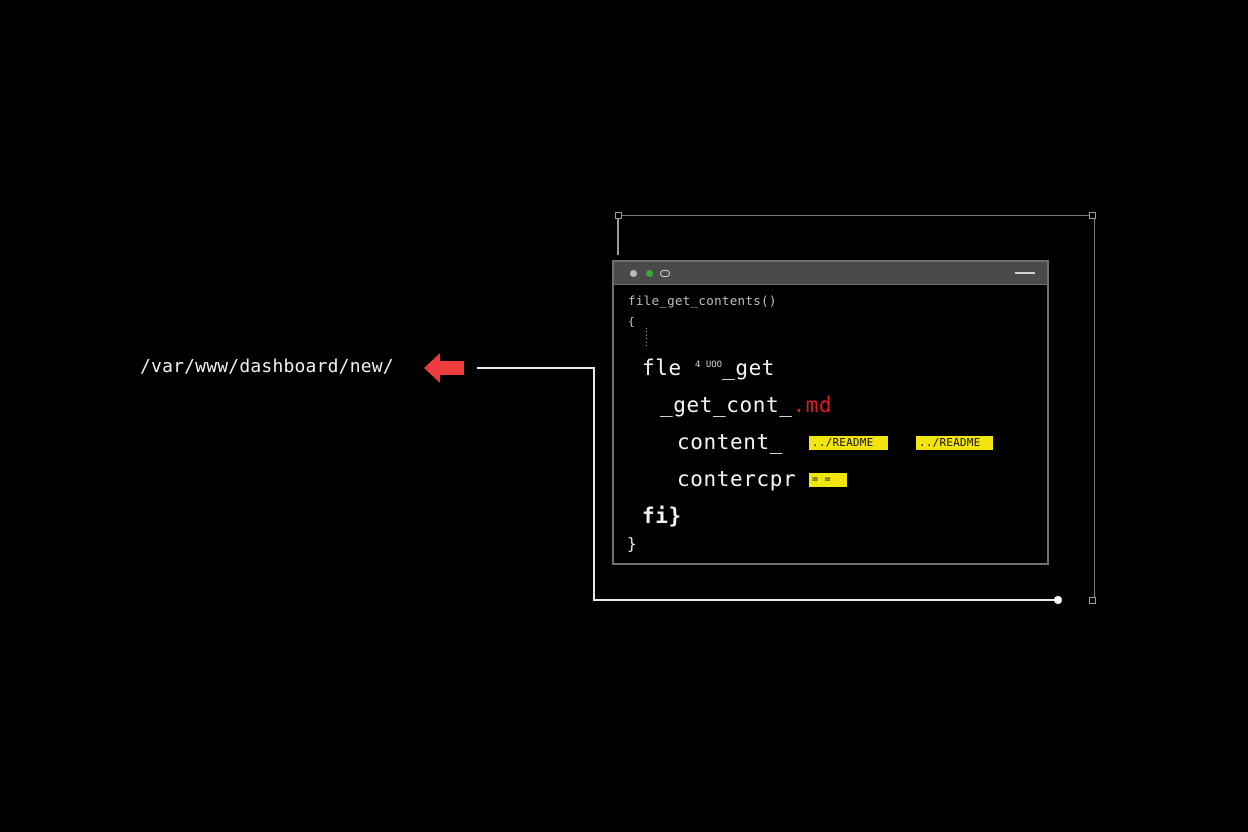 The height and width of the screenshot is (832, 1248). Describe the element at coordinates (730, 442) in the screenshot. I see `code-line-3: content_` at that location.